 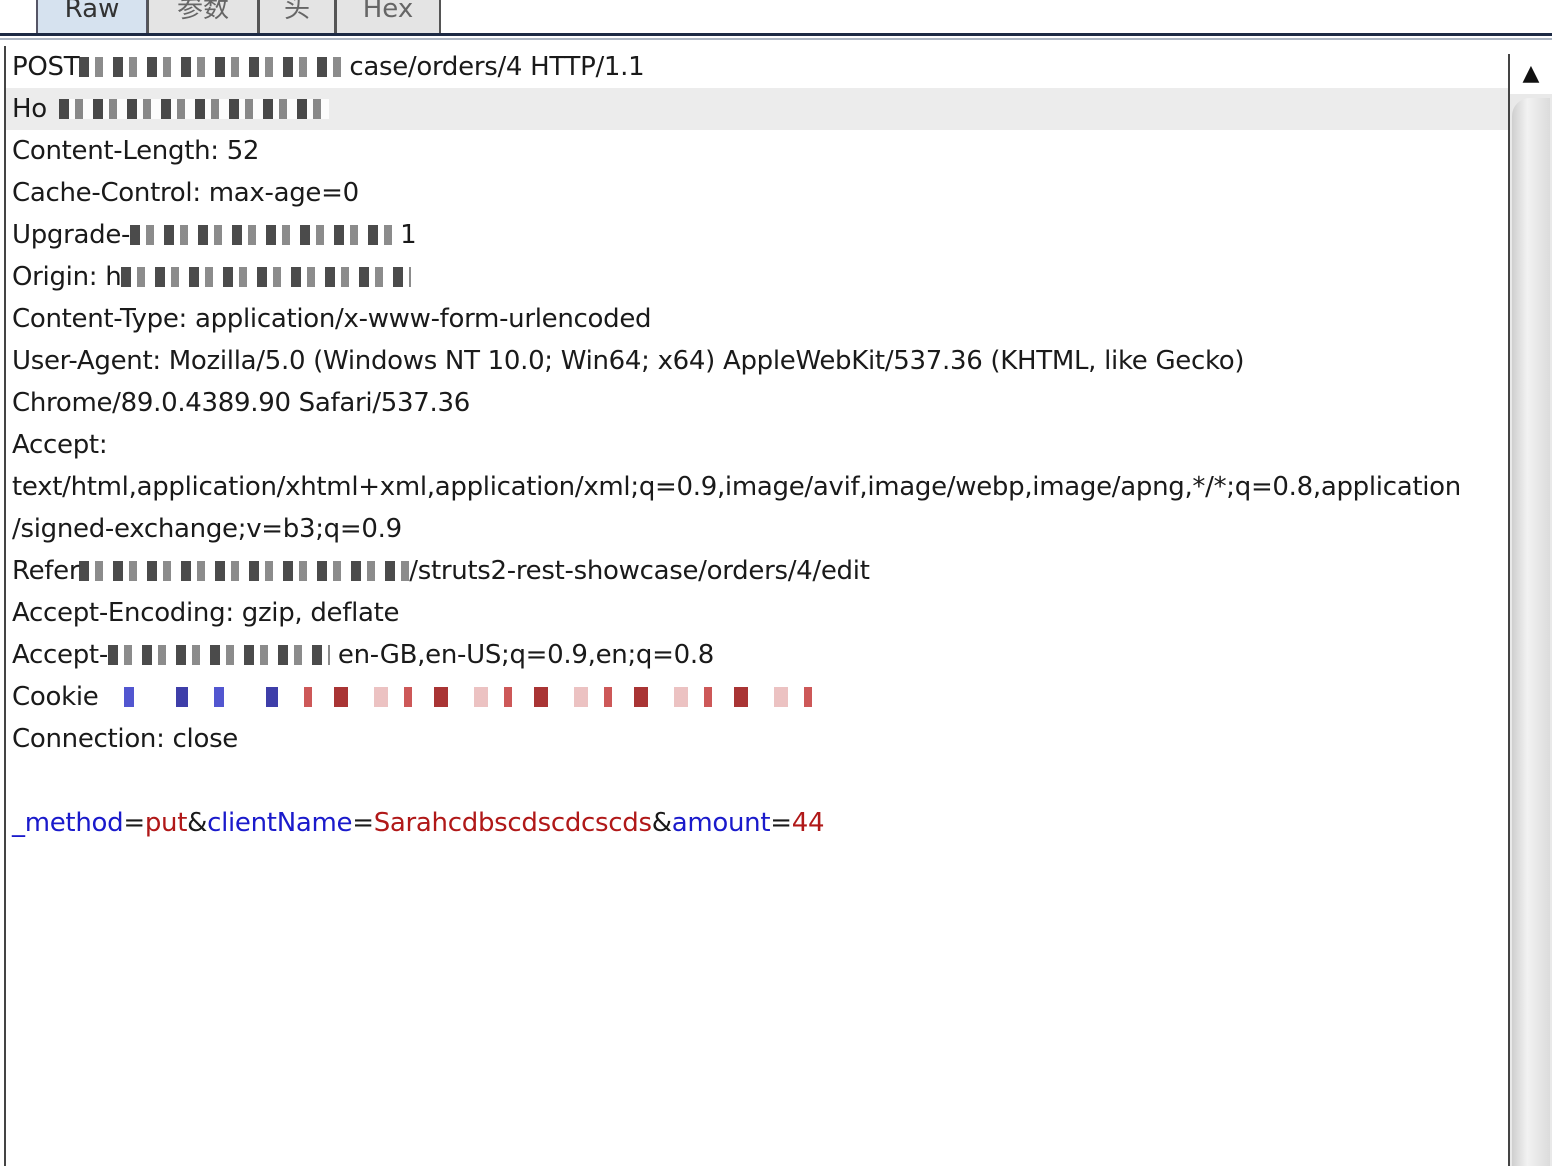 I want to click on header-connection: Connection: close, so click(x=125, y=739).